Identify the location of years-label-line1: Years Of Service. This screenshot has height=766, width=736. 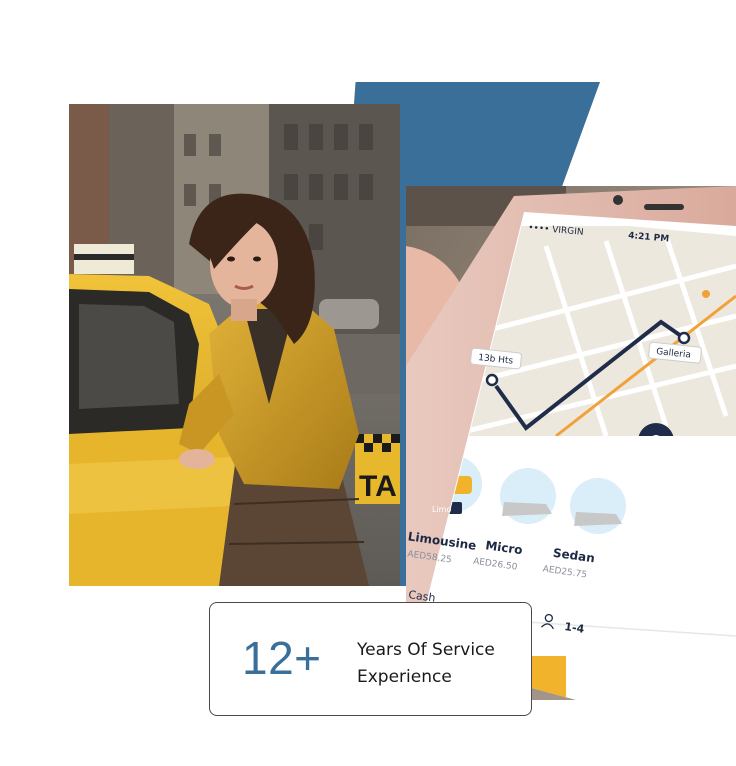
(426, 650).